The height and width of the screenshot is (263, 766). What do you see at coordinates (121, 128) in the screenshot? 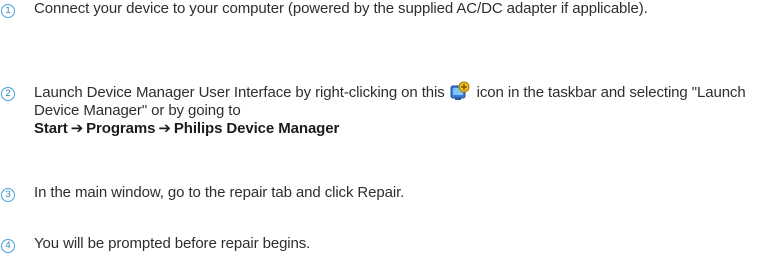
I see `path-programs: Programs` at bounding box center [121, 128].